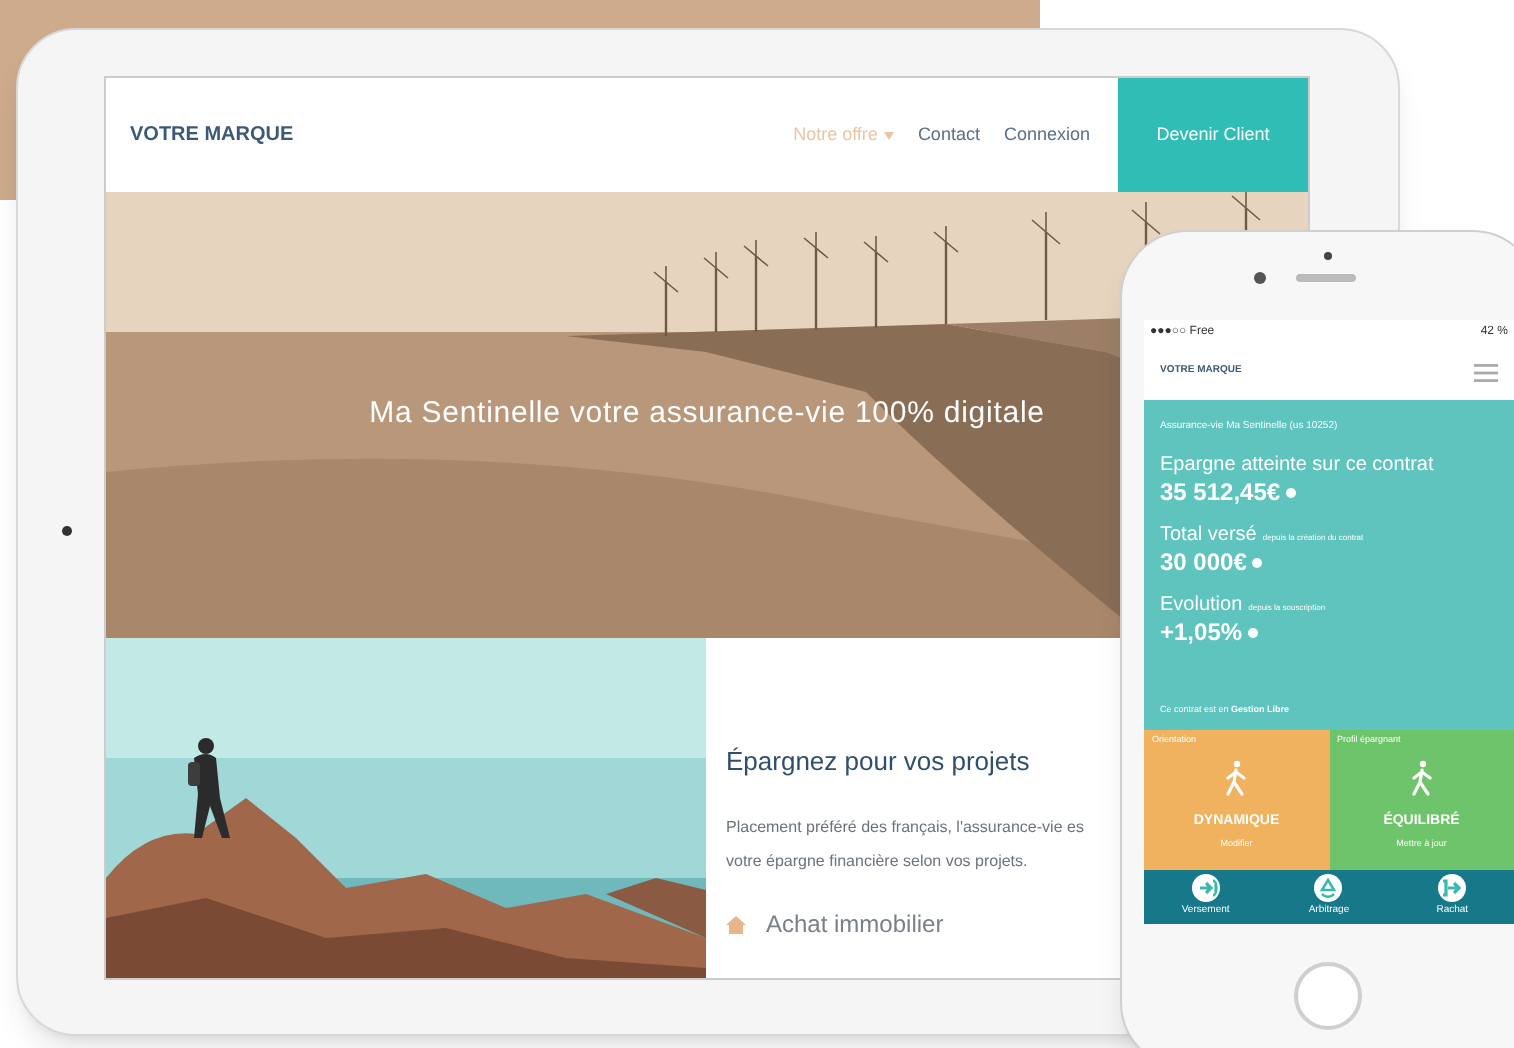 The width and height of the screenshot is (1514, 1048). Describe the element at coordinates (855, 925) in the screenshot. I see `list-item-text: Achat immobilier` at that location.